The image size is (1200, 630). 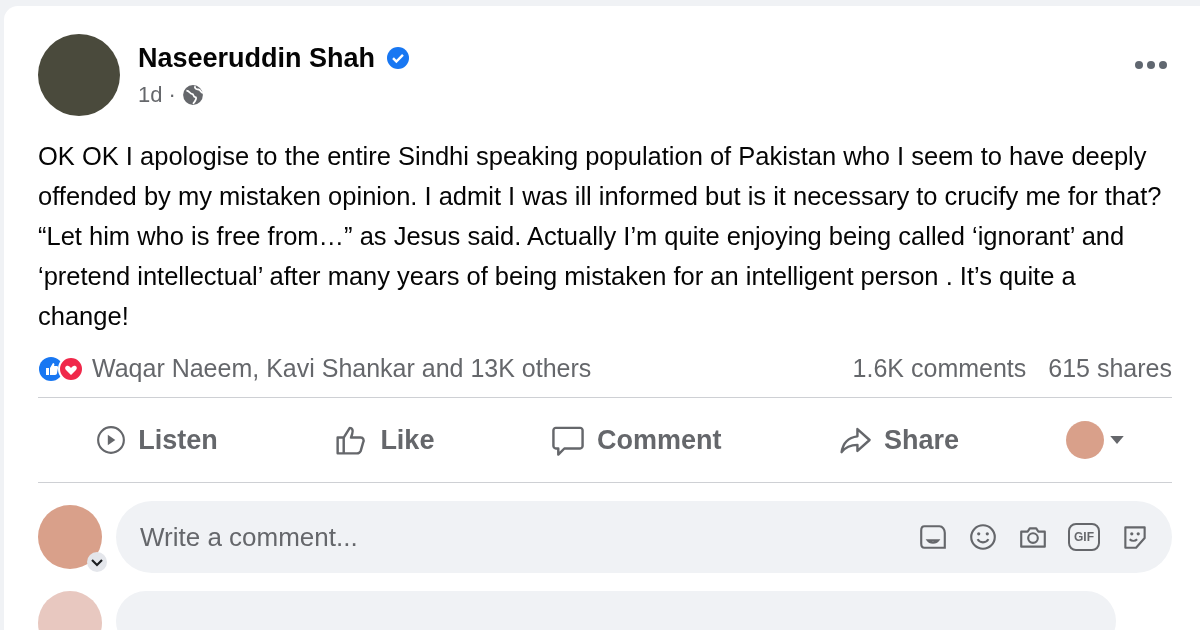 What do you see at coordinates (157, 440) in the screenshot?
I see `listen-button: Listen` at bounding box center [157, 440].